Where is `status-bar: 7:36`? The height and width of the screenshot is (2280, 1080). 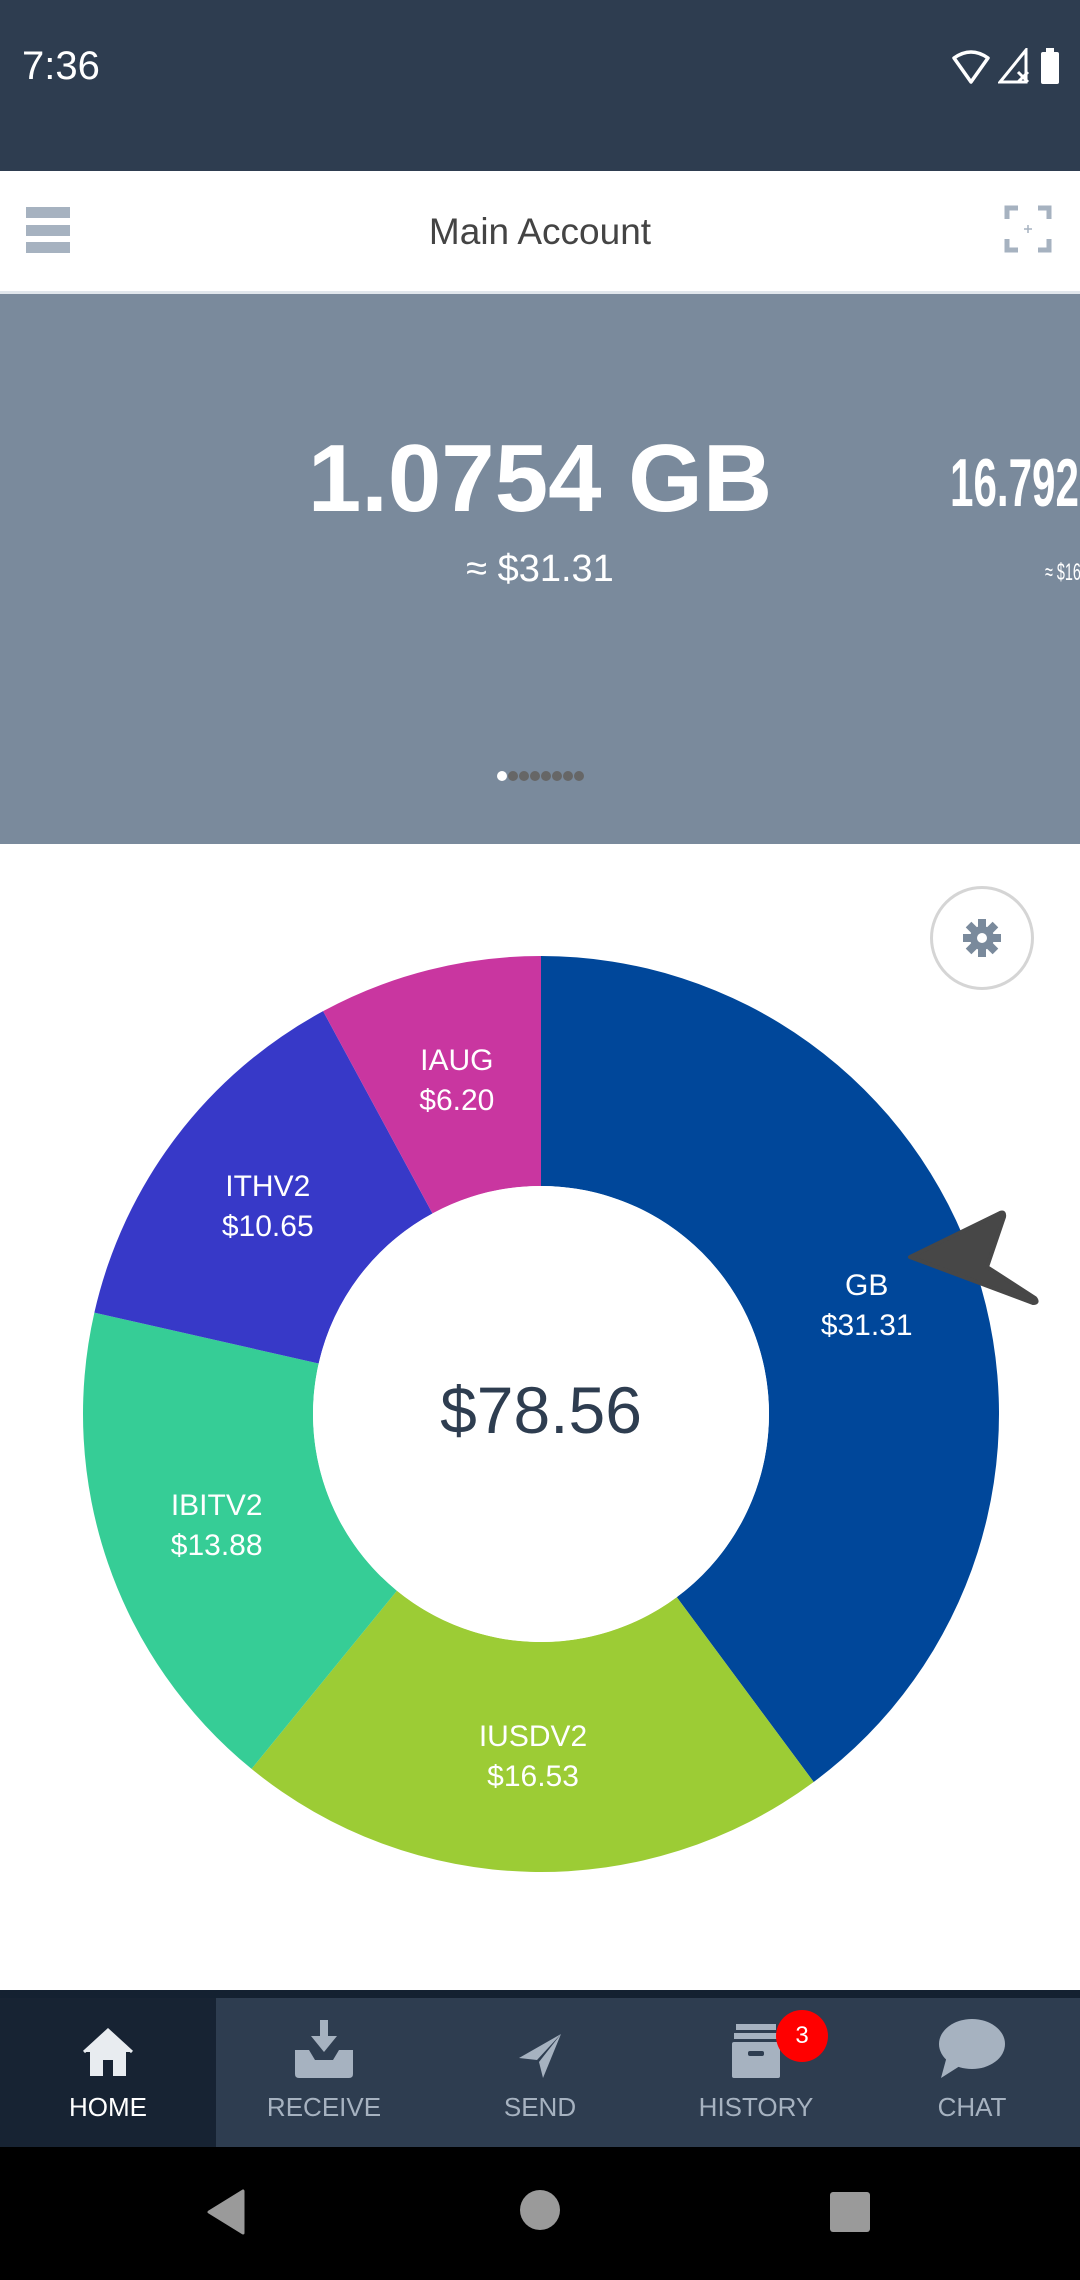 status-bar: 7:36 is located at coordinates (540, 85).